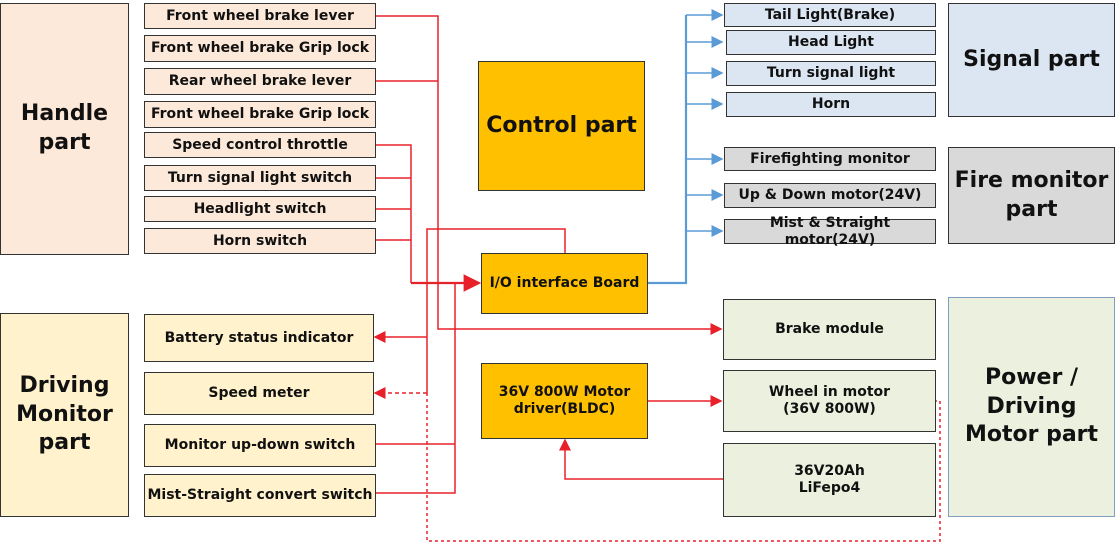  What do you see at coordinates (831, 104) in the screenshot?
I see `signal-item: Horn` at bounding box center [831, 104].